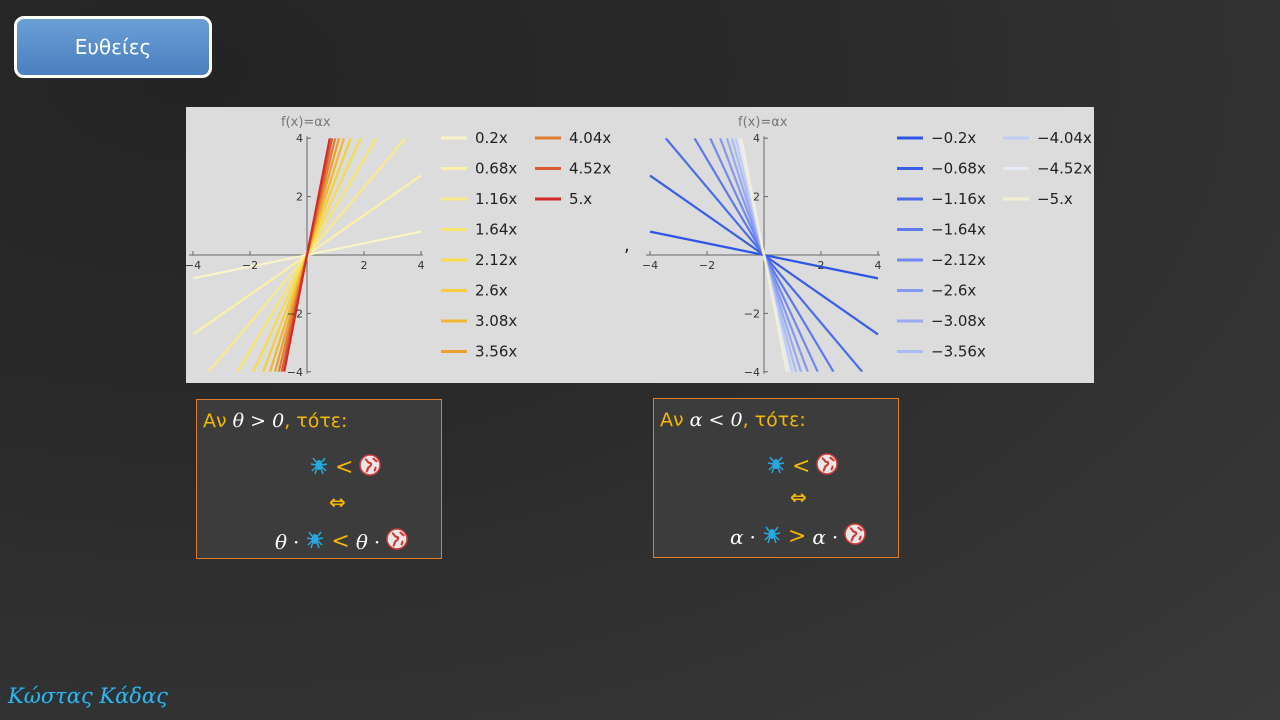 The width and height of the screenshot is (1280, 720). Describe the element at coordinates (88, 696) in the screenshot. I see `author-signature: Κώστας Κάδας` at that location.